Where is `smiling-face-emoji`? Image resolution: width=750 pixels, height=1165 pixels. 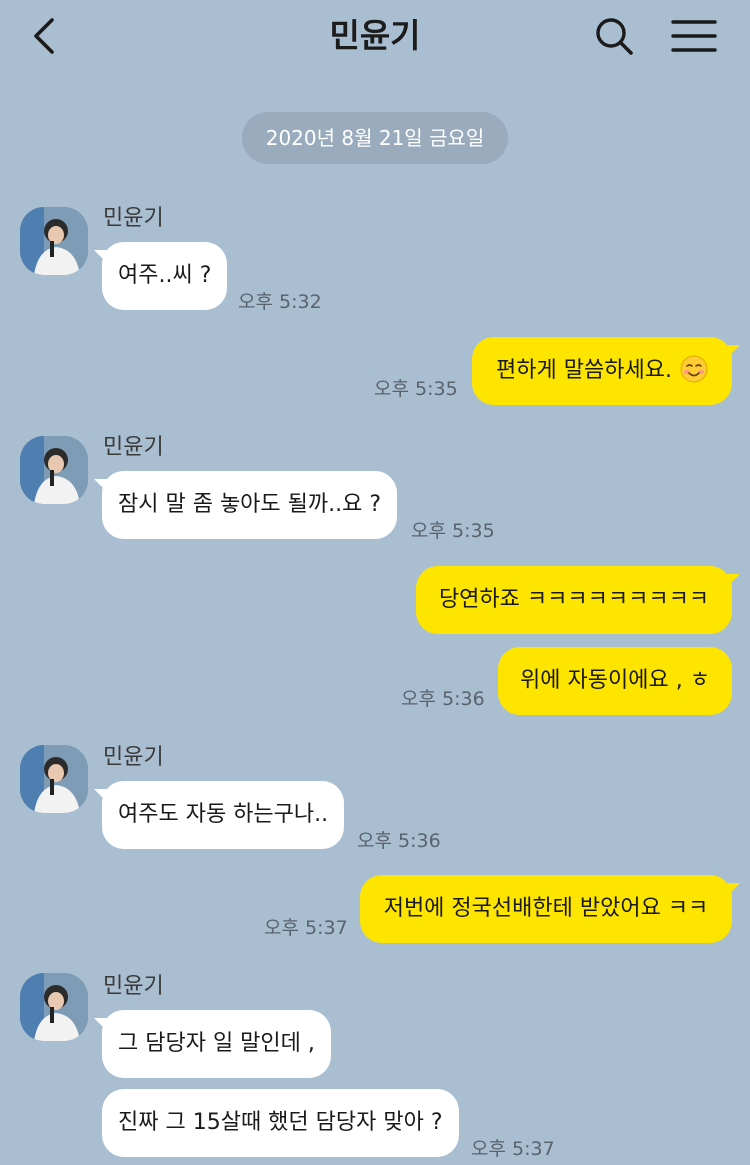
smiling-face-emoji is located at coordinates (694, 369).